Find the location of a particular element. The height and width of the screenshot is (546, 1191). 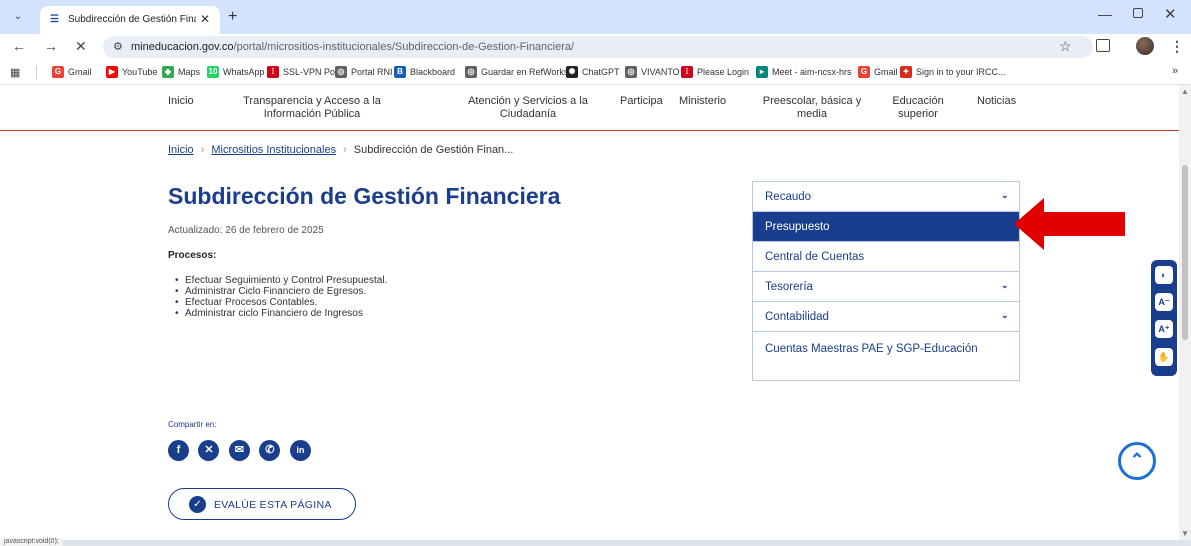

forward-icon: → is located at coordinates (51, 46).